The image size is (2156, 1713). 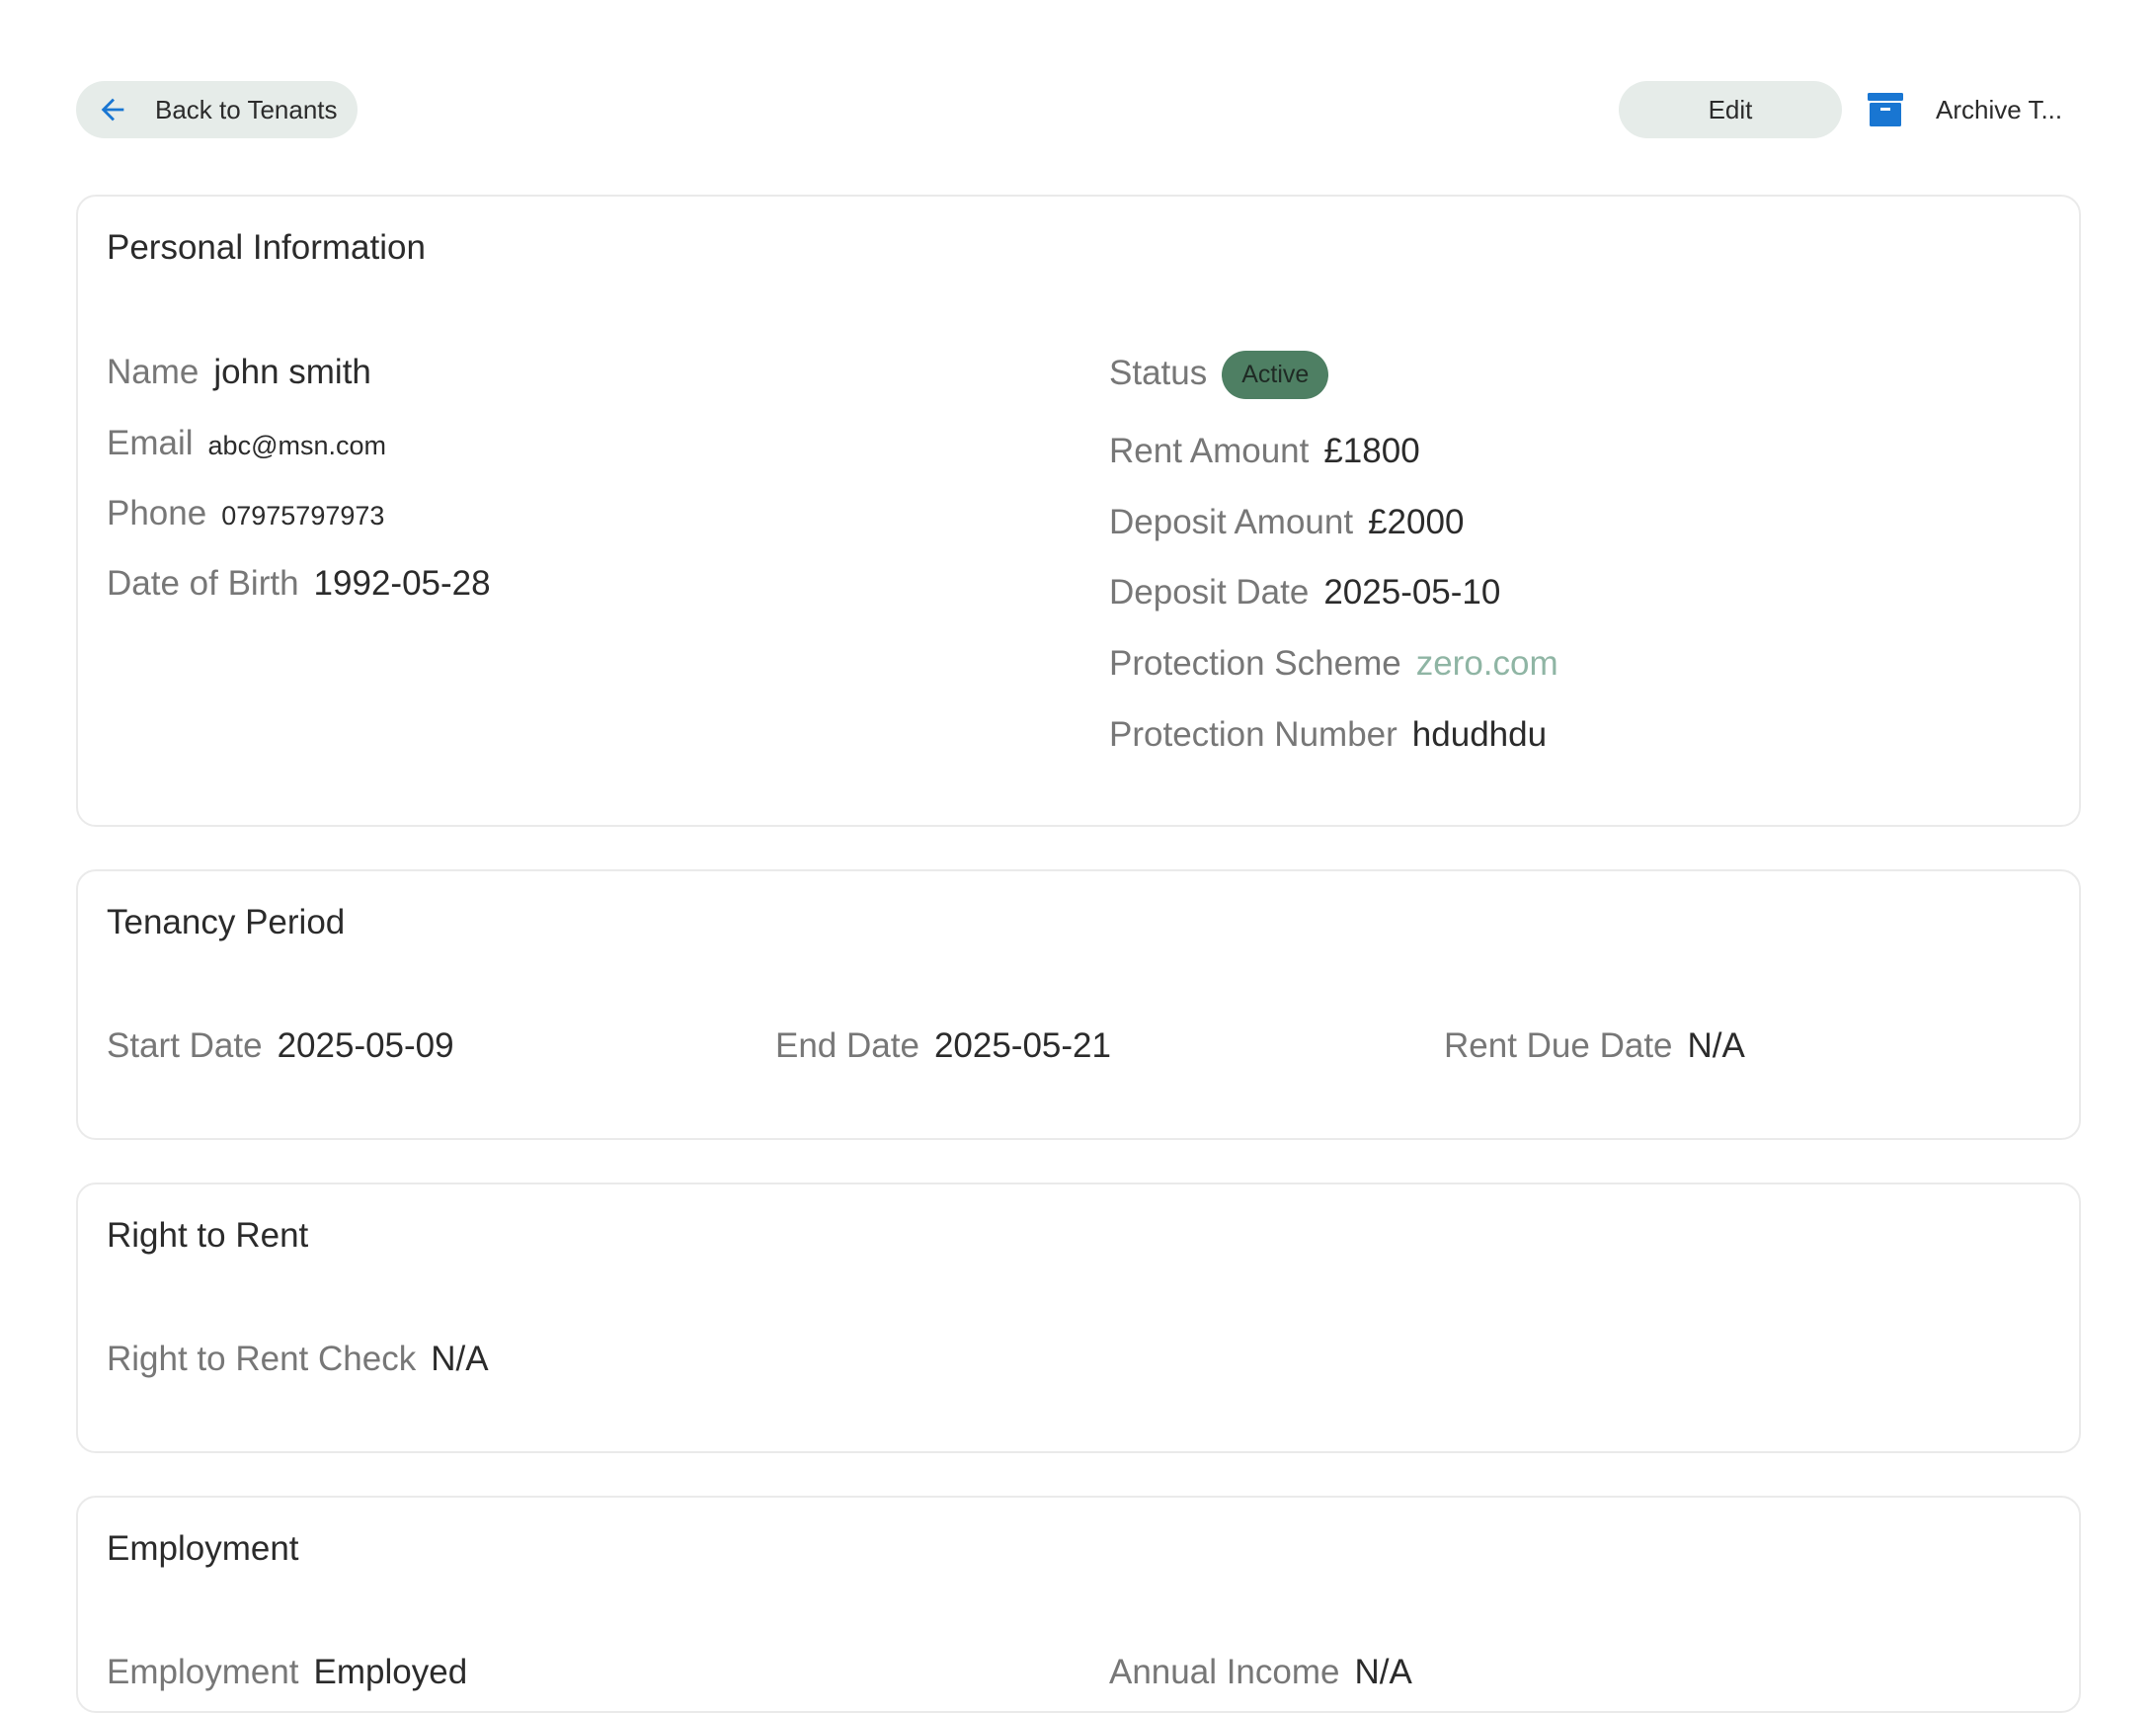 What do you see at coordinates (247, 109) in the screenshot?
I see `back-button-label: Back to Tenants` at bounding box center [247, 109].